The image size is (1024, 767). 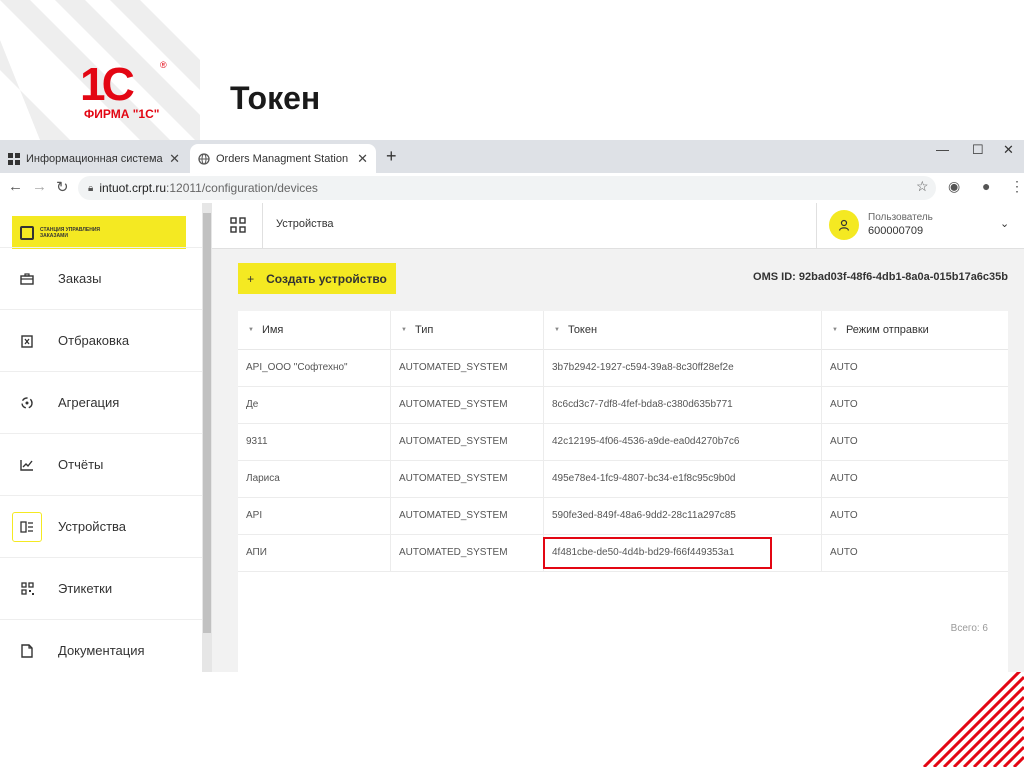 I want to click on cell-name: 9311, so click(x=314, y=441).